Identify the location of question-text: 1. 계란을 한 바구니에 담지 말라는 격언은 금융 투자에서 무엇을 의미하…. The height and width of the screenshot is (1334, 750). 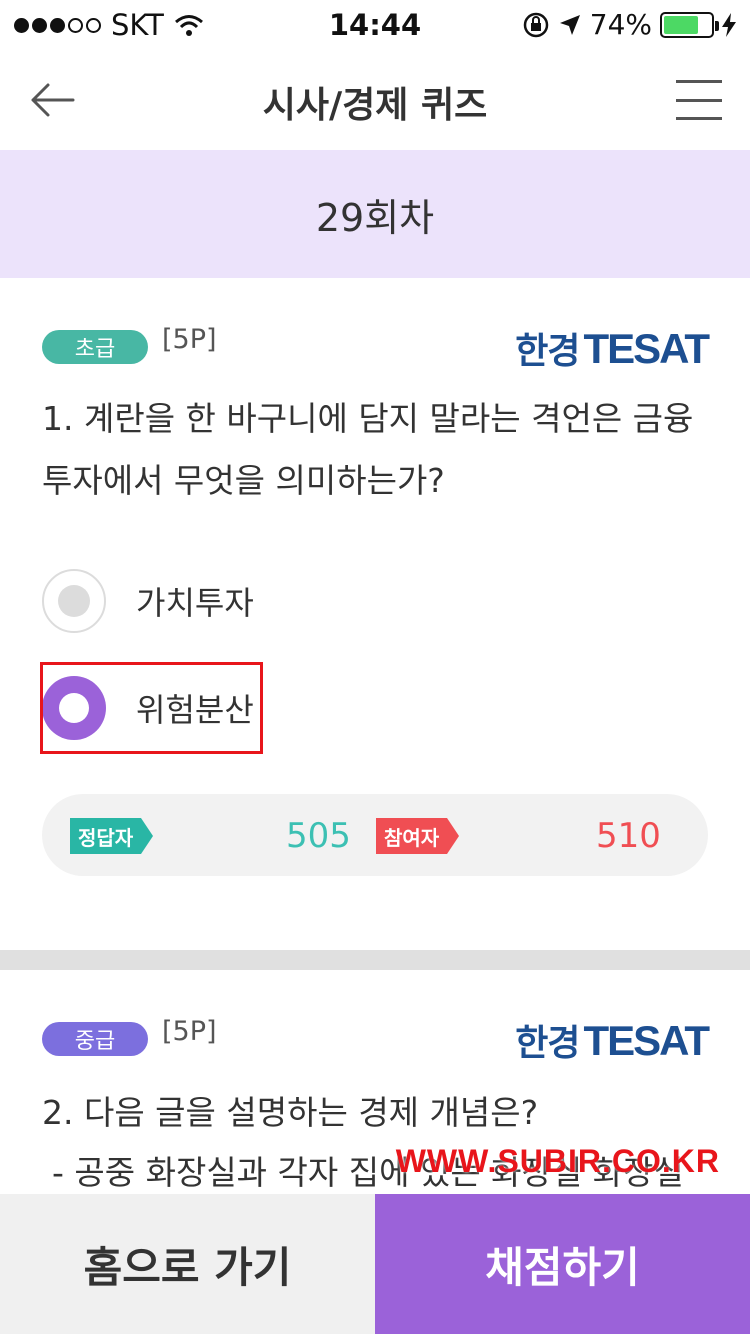
(368, 449).